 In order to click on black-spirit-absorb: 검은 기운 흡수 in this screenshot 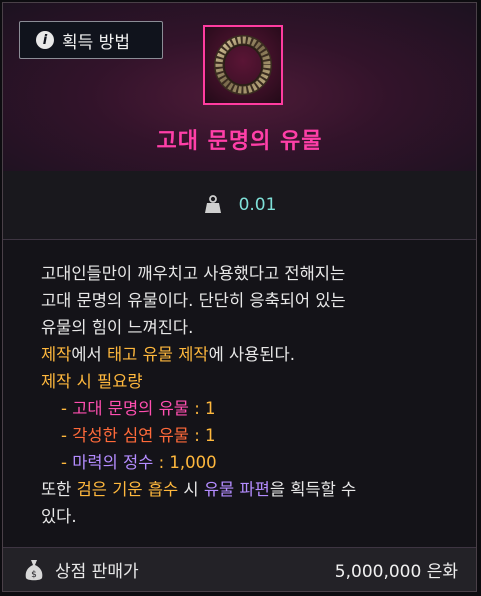, I will do `click(127, 489)`.